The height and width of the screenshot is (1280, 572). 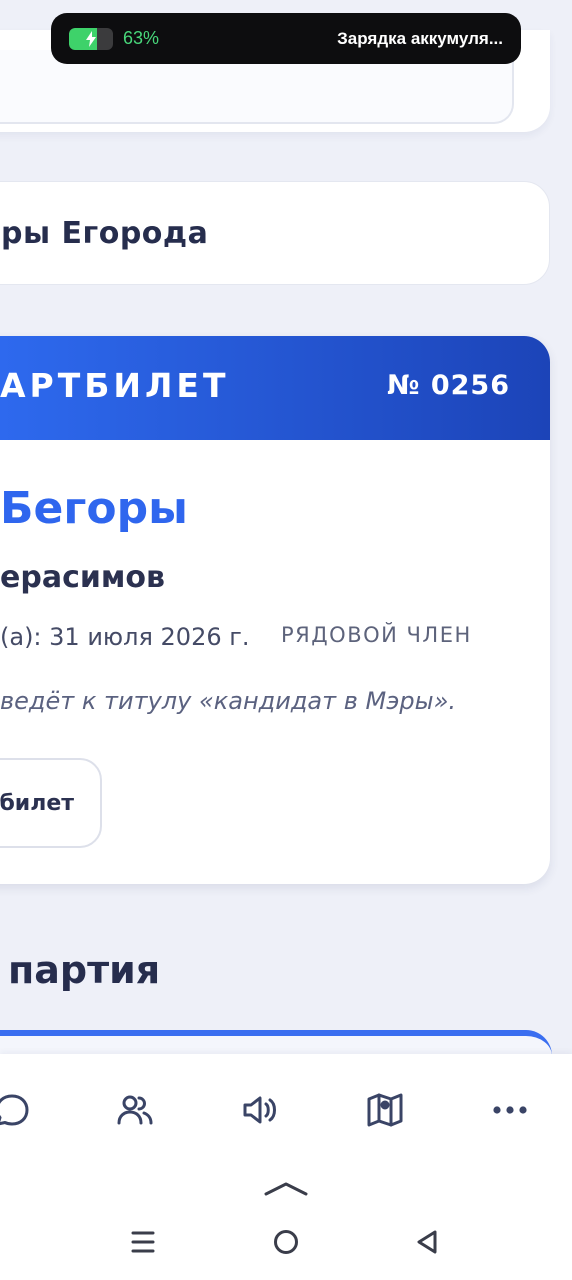 What do you see at coordinates (105, 233) in the screenshot?
I see `city-title: ры Егорода` at bounding box center [105, 233].